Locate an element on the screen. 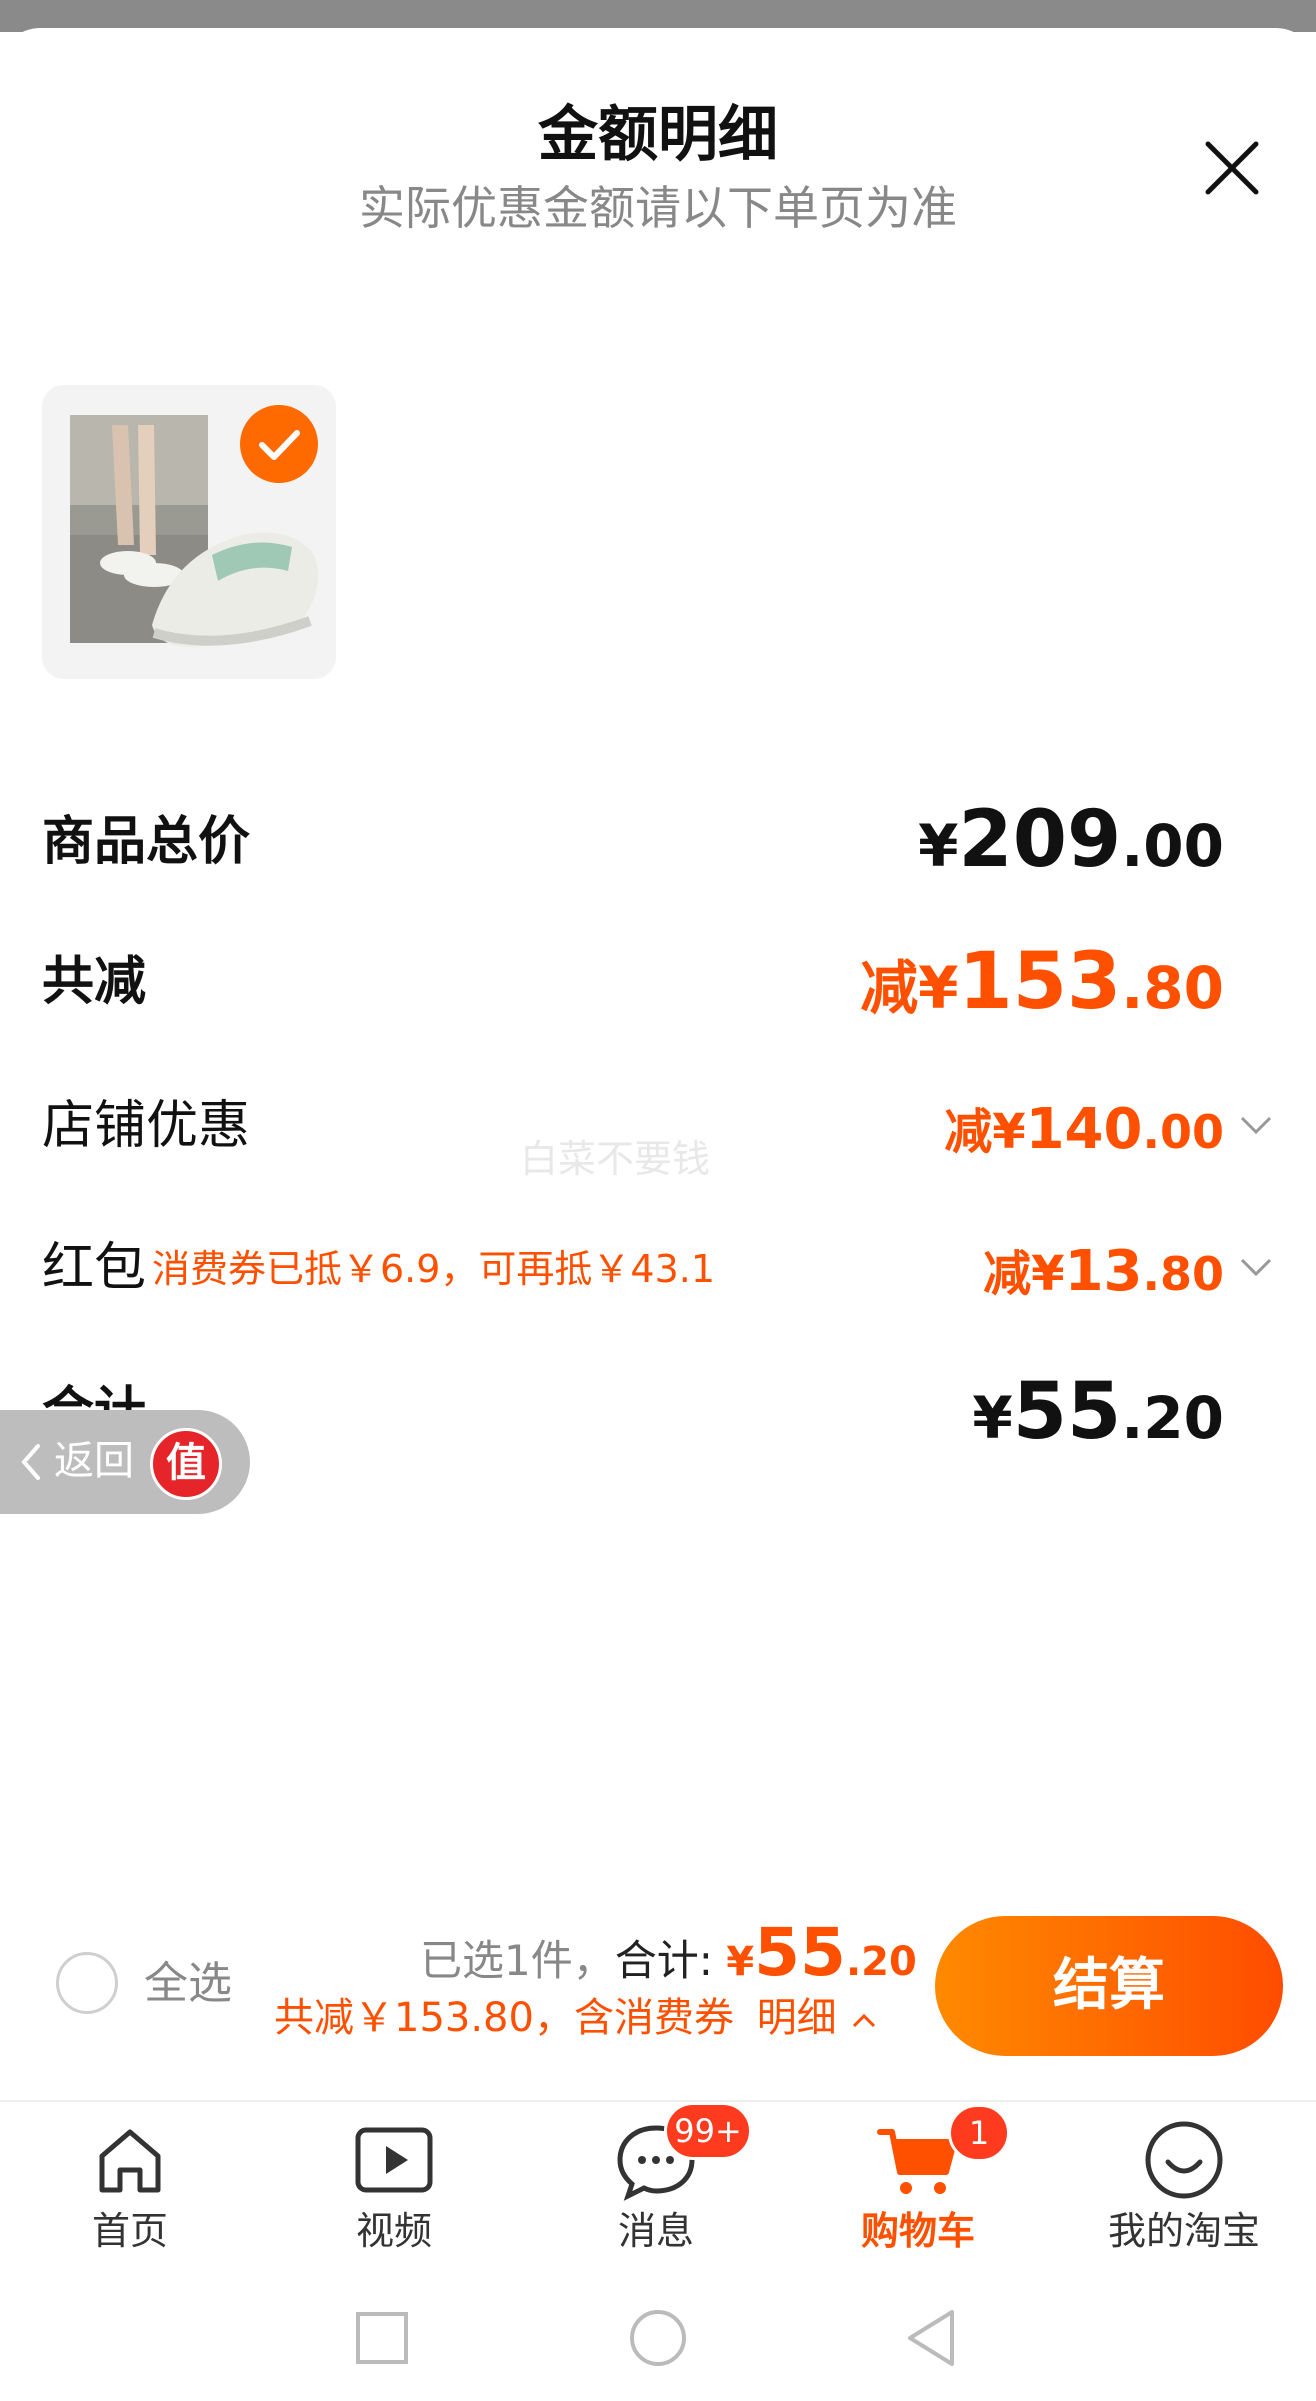 This screenshot has width=1316, height=2401. tab-my-taobao: 我的淘宝 is located at coordinates (1184, 2200).